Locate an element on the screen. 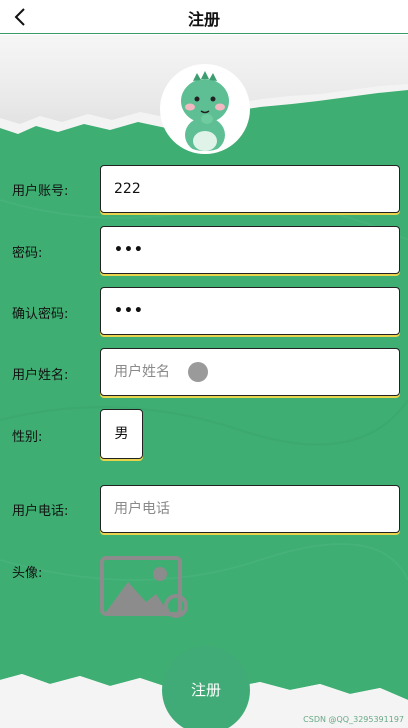 The height and width of the screenshot is (728, 408). password-label: 密码: is located at coordinates (27, 253).